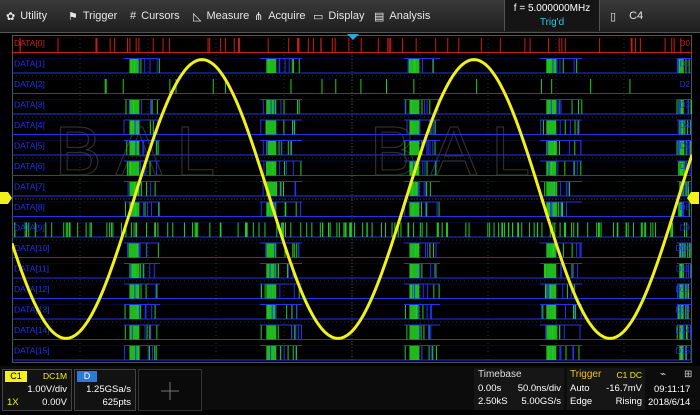 Image resolution: width=700 pixels, height=415 pixels. What do you see at coordinates (73, 16) in the screenshot?
I see `trigger-flag-icon: ⚑` at bounding box center [73, 16].